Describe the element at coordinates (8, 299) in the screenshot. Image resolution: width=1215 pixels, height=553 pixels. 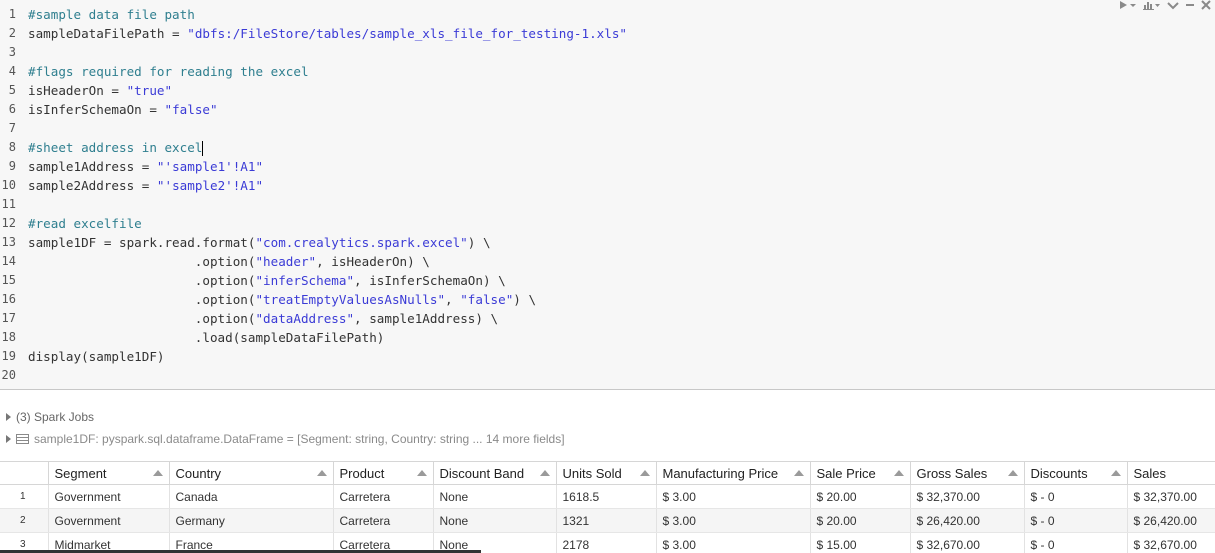
I see `line-number: 16` at that location.